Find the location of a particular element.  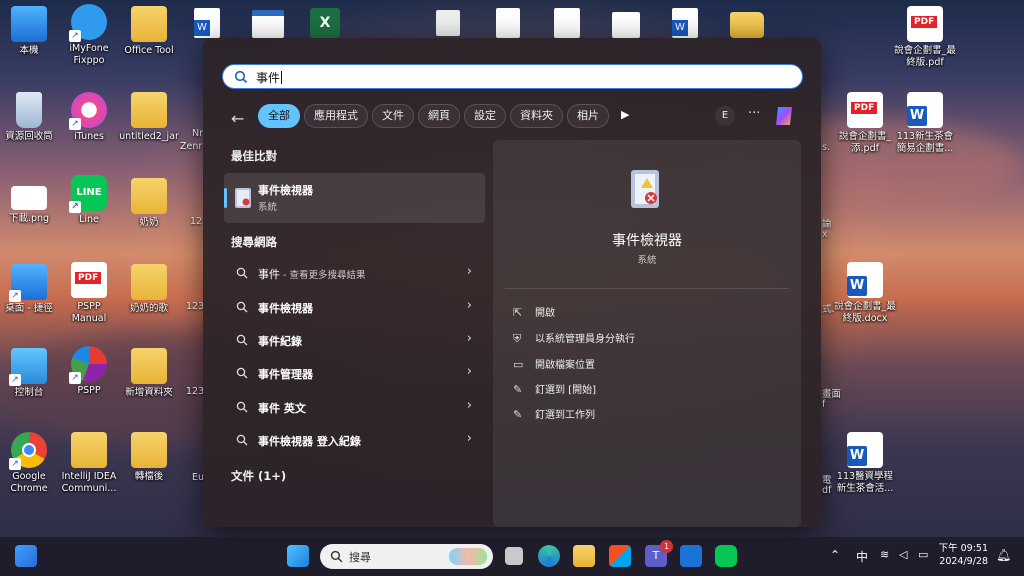

desktop-icon-office-tool: Office Tool is located at coordinates (149, 31).